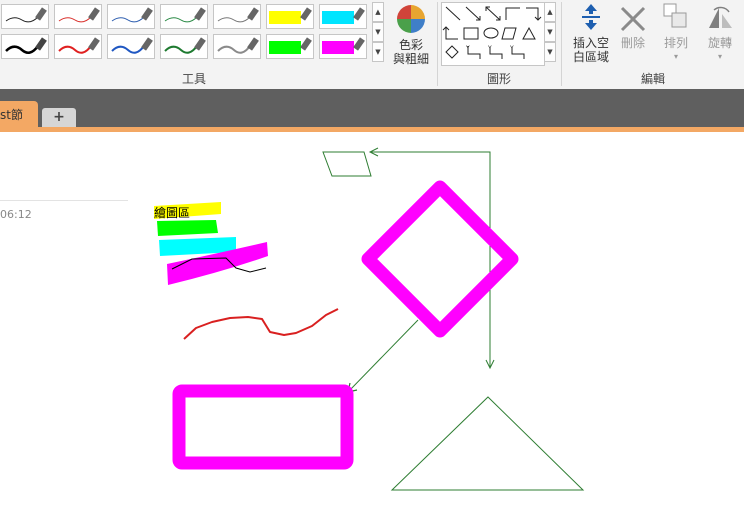  What do you see at coordinates (487, 443) in the screenshot?
I see `shape-triangle` at bounding box center [487, 443].